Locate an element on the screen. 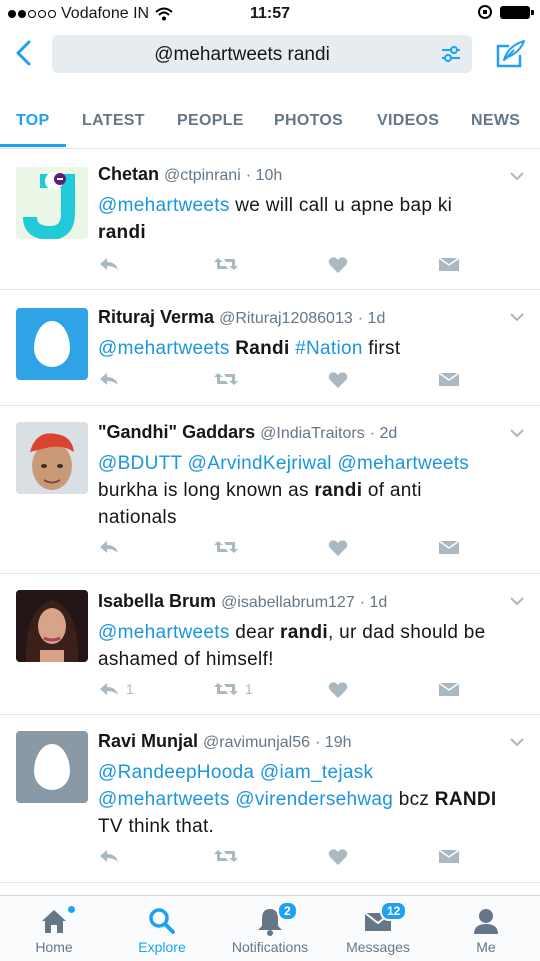 The width and height of the screenshot is (540, 961). display-name: "Gandhi" Gaddars is located at coordinates (176, 432).